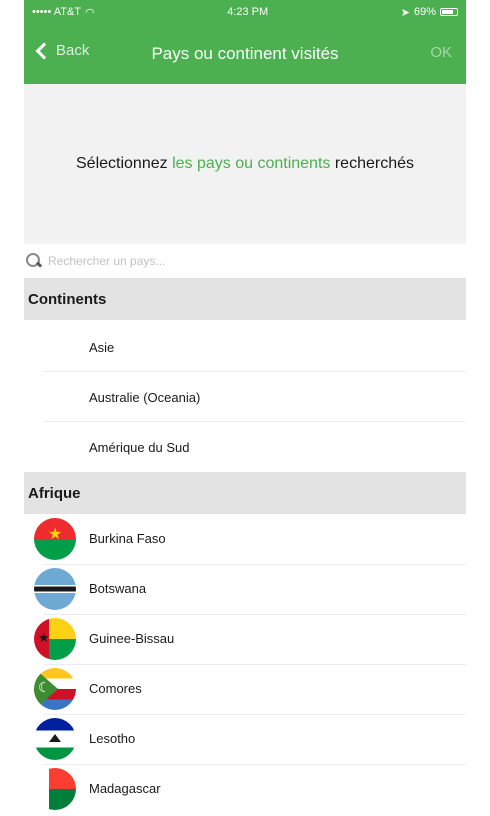 The height and width of the screenshot is (816, 490). Describe the element at coordinates (127, 538) in the screenshot. I see `list-item-label: Burkina Faso` at that location.